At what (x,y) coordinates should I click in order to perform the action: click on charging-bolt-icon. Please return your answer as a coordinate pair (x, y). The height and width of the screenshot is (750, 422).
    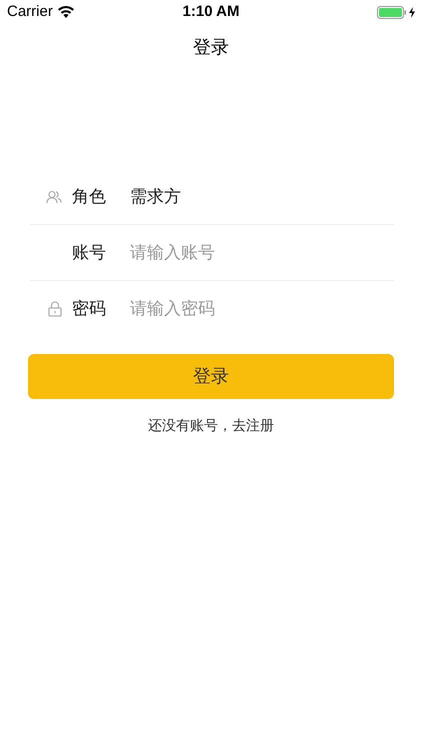
    Looking at the image, I should click on (412, 12).